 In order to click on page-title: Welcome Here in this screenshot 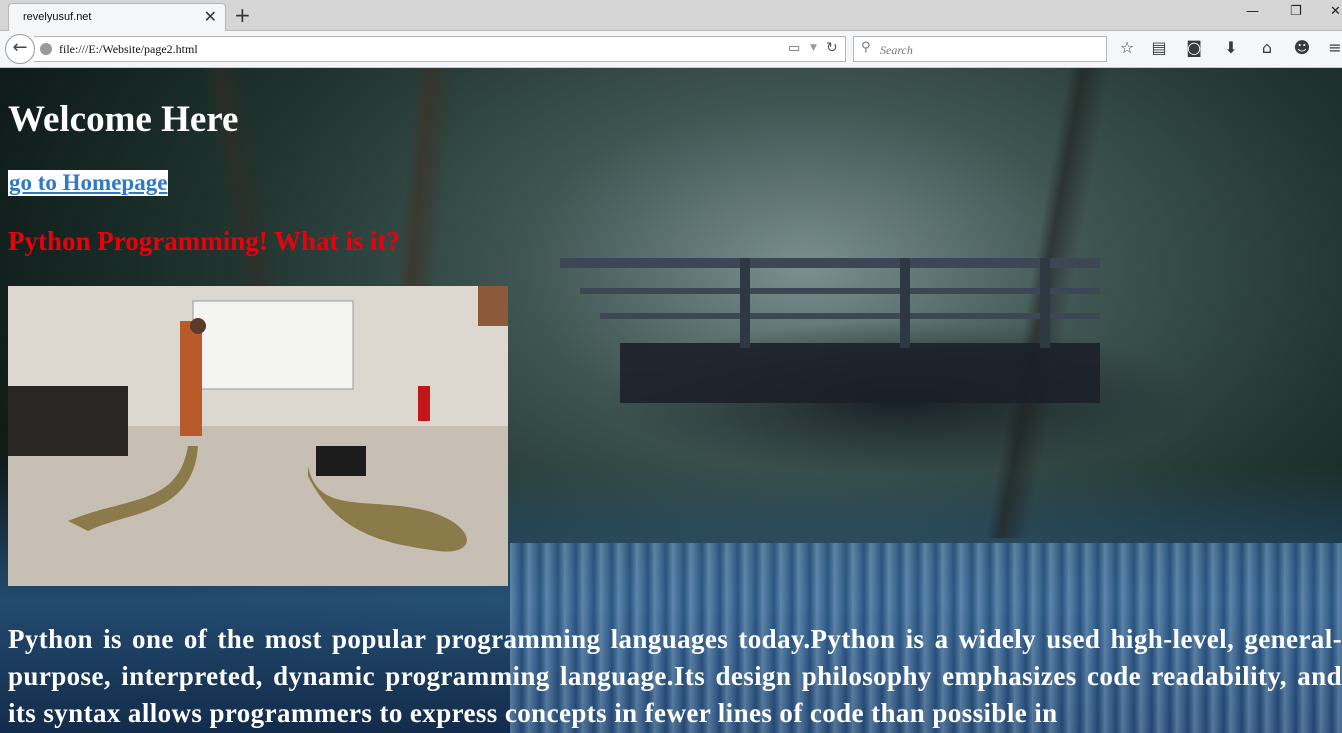, I will do `click(123, 119)`.